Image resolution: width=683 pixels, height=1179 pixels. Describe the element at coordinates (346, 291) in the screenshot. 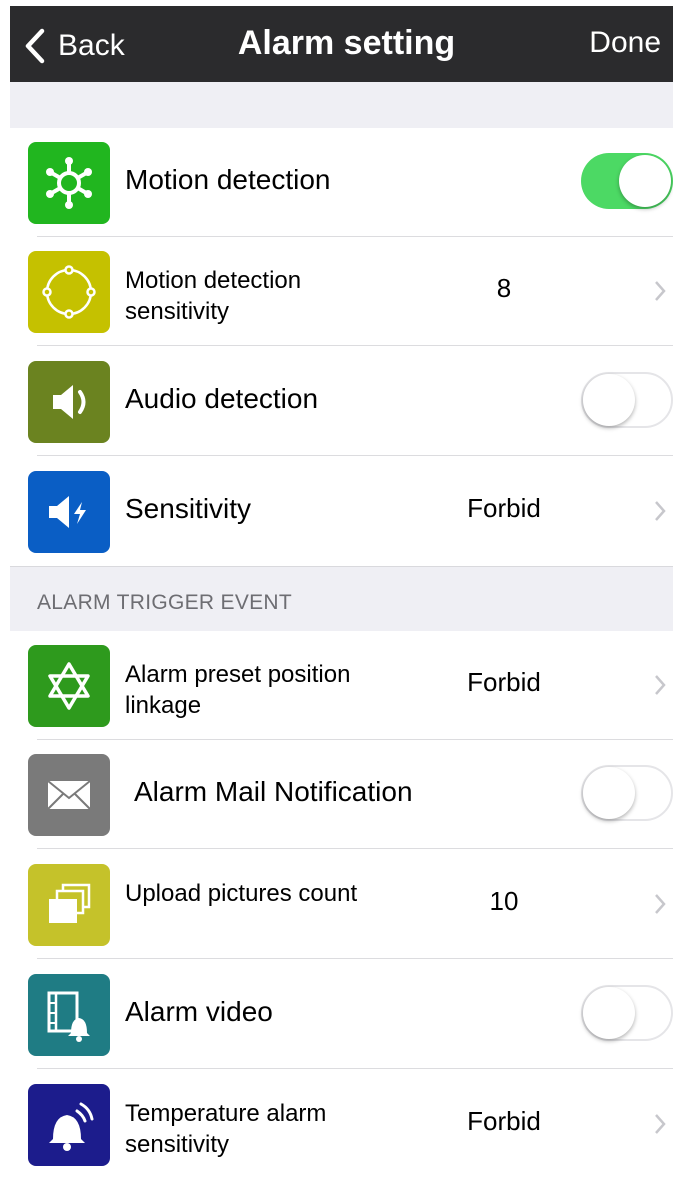

I see `motion-detection-sensitivity-row: Motion detection sensitivity 8` at that location.